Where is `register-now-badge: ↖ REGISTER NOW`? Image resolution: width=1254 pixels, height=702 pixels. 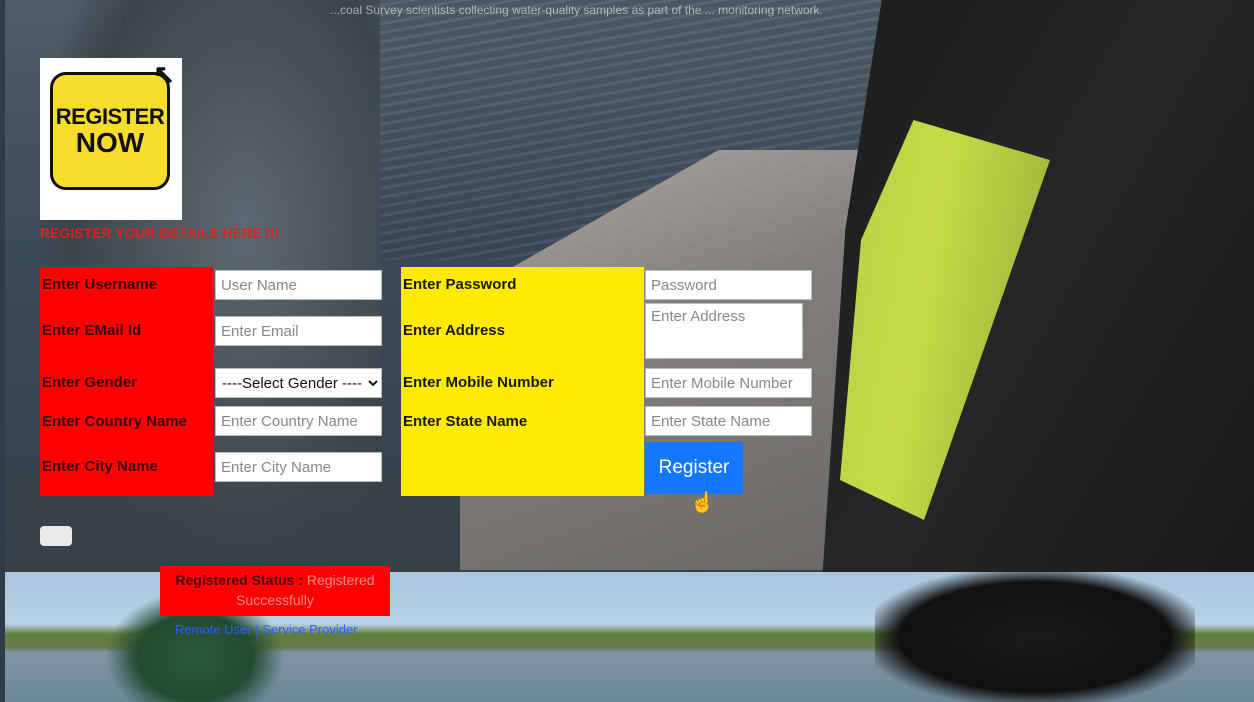 register-now-badge: ↖ REGISTER NOW is located at coordinates (111, 139).